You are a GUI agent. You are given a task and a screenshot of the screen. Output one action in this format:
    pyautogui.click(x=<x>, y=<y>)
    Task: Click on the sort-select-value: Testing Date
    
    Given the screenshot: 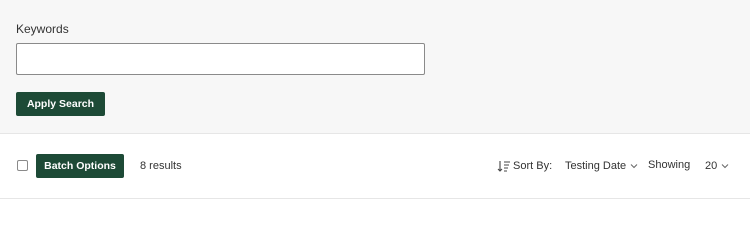 What is the action you would take?
    pyautogui.click(x=596, y=166)
    